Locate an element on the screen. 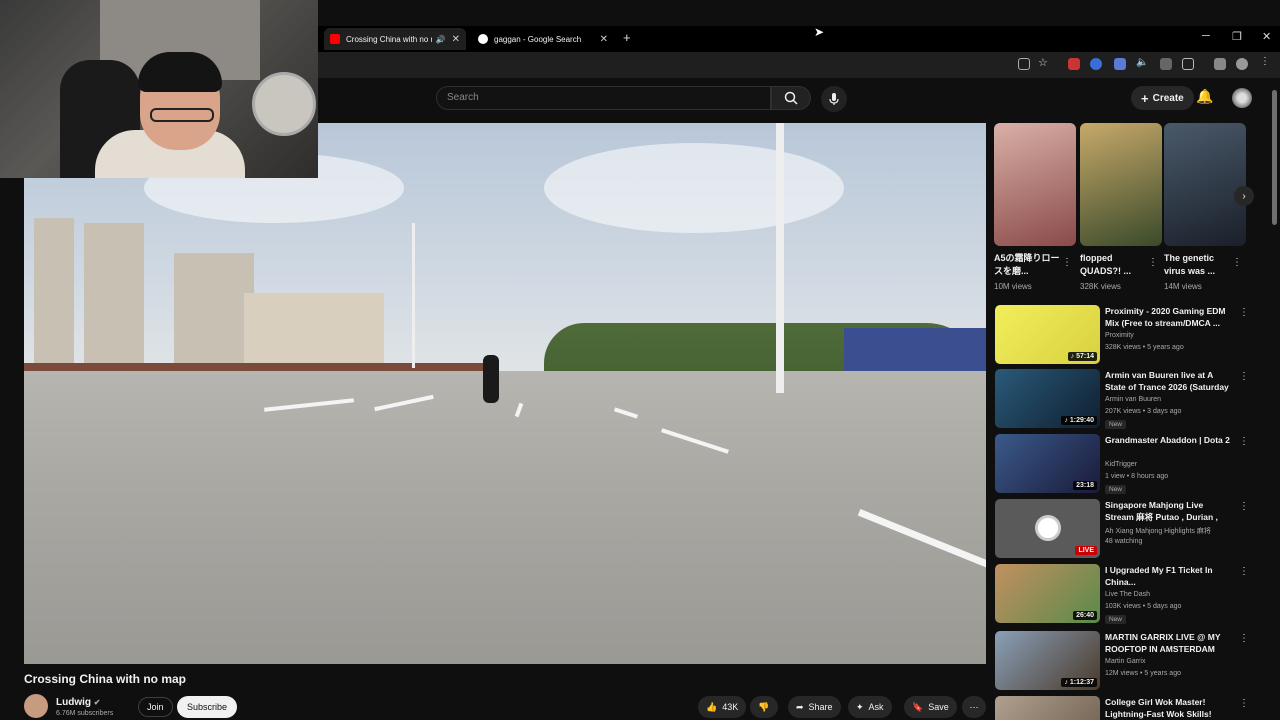 This screenshot has width=1280, height=720. video-thumbnail: ♪ 1:29:40 is located at coordinates (1047, 398).